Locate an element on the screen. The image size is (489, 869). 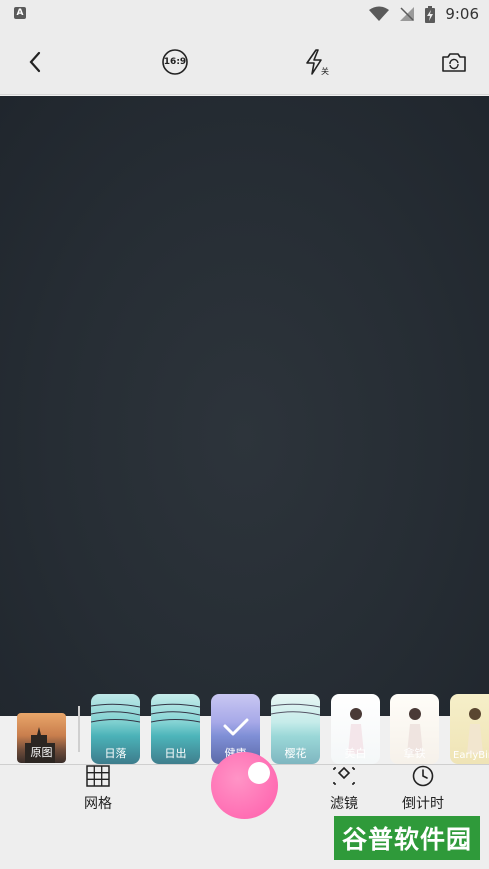
flash-off-icon: 关 is located at coordinates (317, 62).